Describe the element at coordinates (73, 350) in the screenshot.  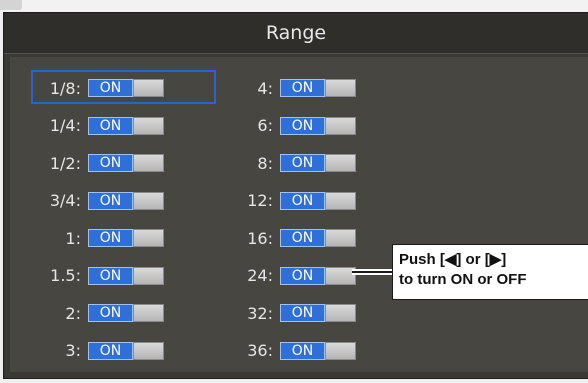
I see `range-label: 3:` at that location.